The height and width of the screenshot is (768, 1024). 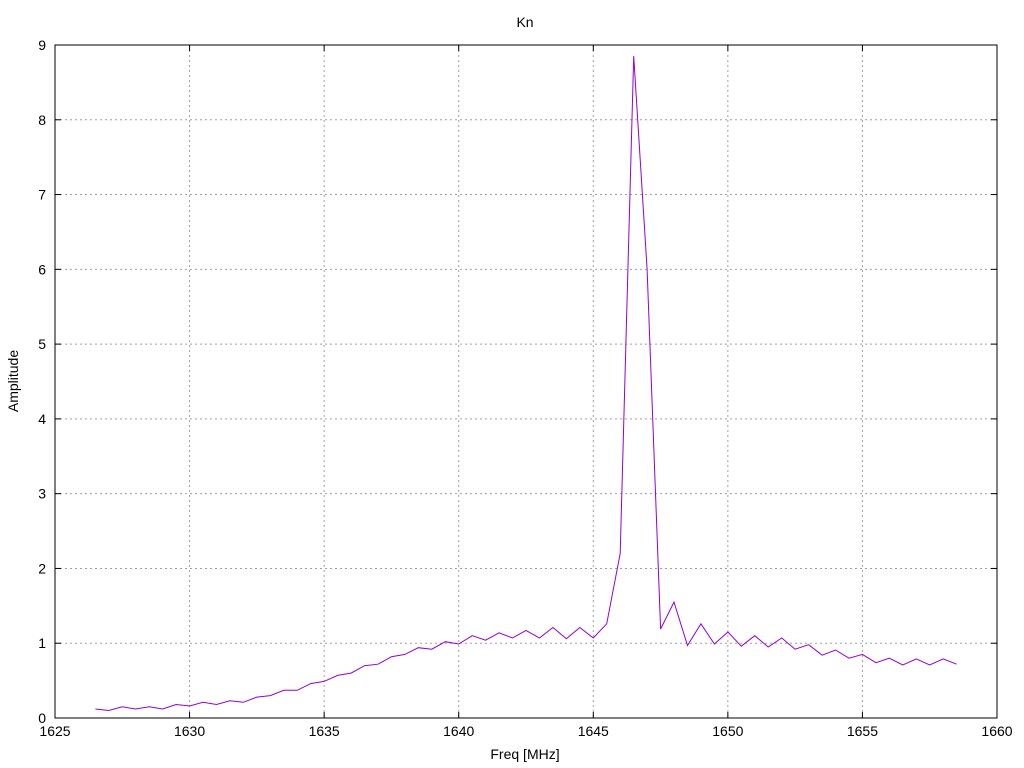 I want to click on x-tick-label: 1635, so click(x=324, y=731).